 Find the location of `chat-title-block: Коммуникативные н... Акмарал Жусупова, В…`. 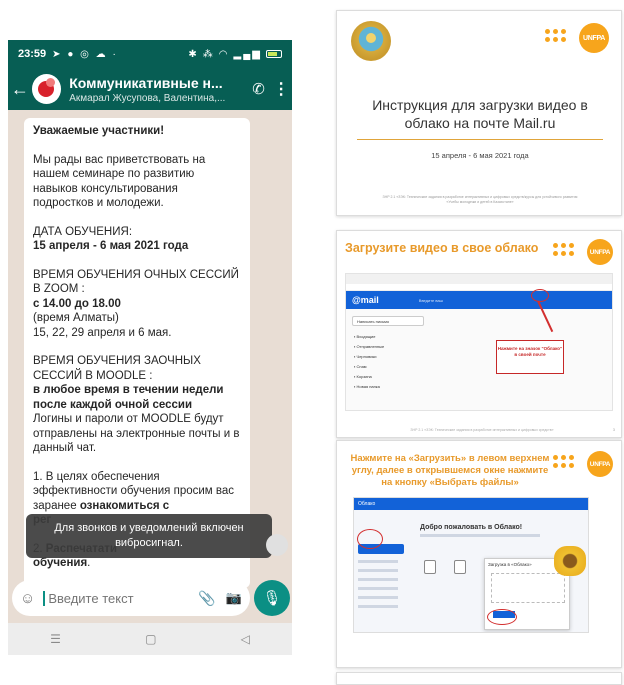

chat-title-block: Коммуникативные н... Акмарал Жусупова, В… is located at coordinates (157, 89).